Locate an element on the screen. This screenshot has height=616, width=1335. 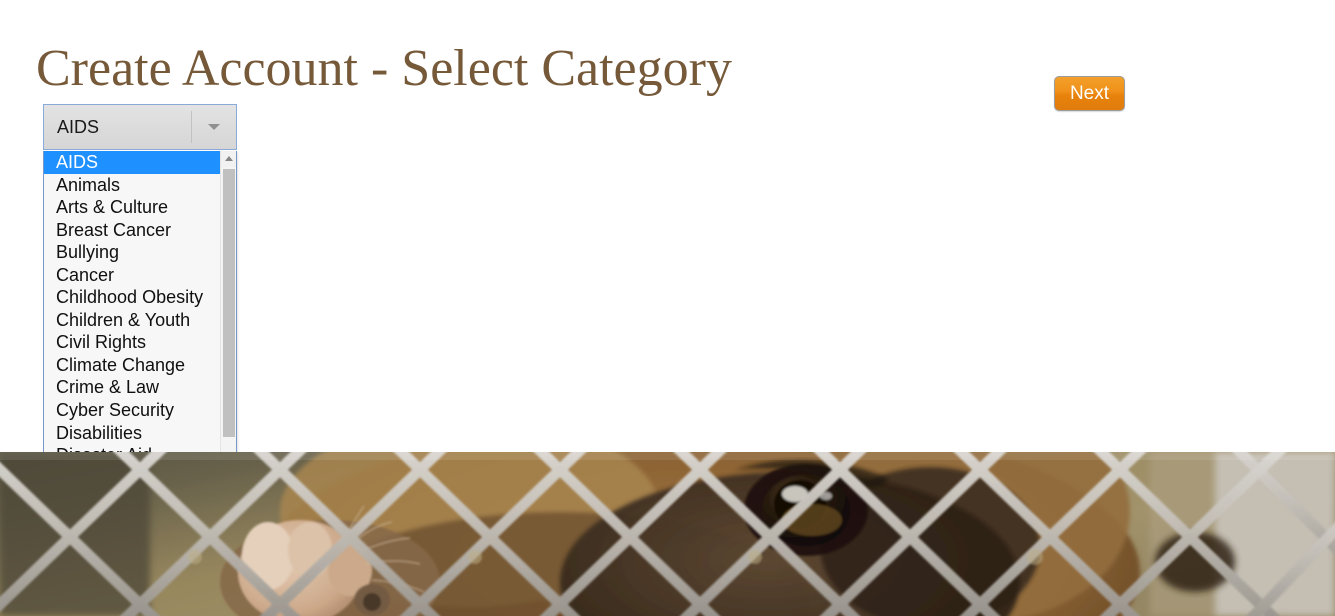
category-option: Civil Rights is located at coordinates (133, 342).